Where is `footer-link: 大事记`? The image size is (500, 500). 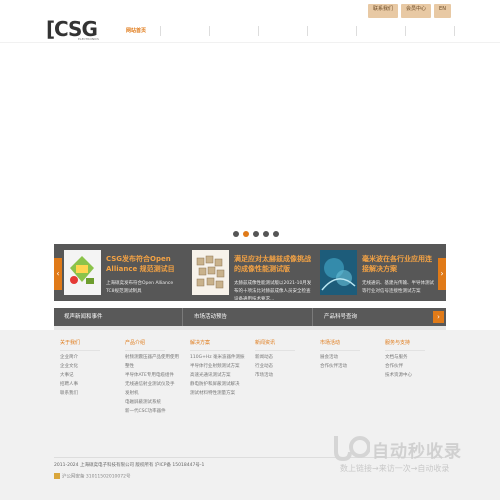 footer-link: 大事记 is located at coordinates (91, 375).